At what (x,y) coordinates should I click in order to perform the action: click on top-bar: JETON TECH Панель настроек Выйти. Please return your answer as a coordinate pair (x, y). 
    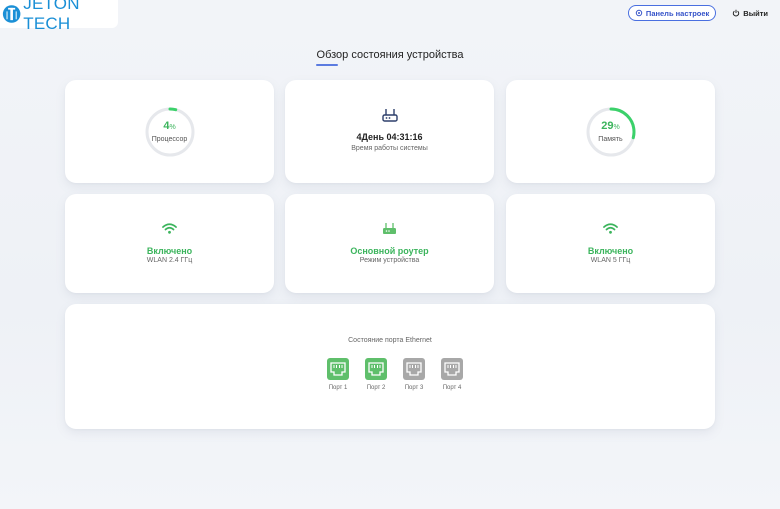
    Looking at the image, I should click on (390, 16).